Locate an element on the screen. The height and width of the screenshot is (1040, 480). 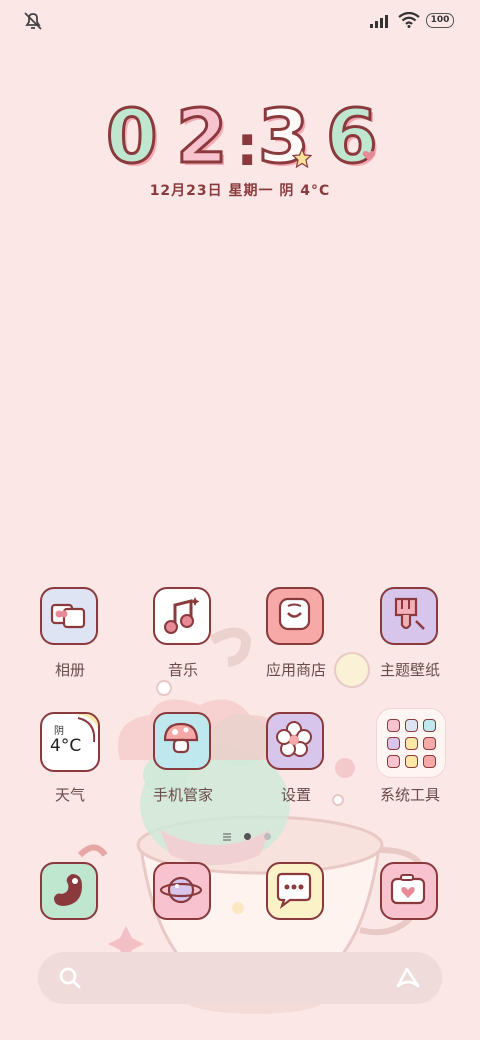
clock-hour-tens: 0 is located at coordinates (132, 137).